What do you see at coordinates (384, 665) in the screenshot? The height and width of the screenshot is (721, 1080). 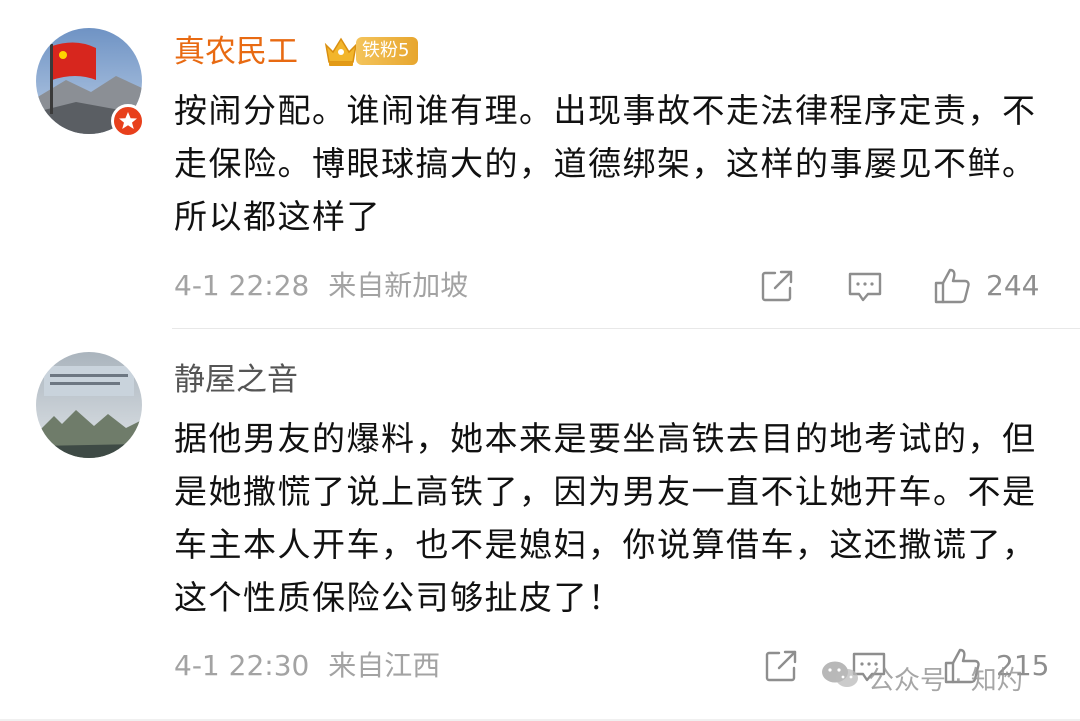 I see `comment-source: 来自江西` at bounding box center [384, 665].